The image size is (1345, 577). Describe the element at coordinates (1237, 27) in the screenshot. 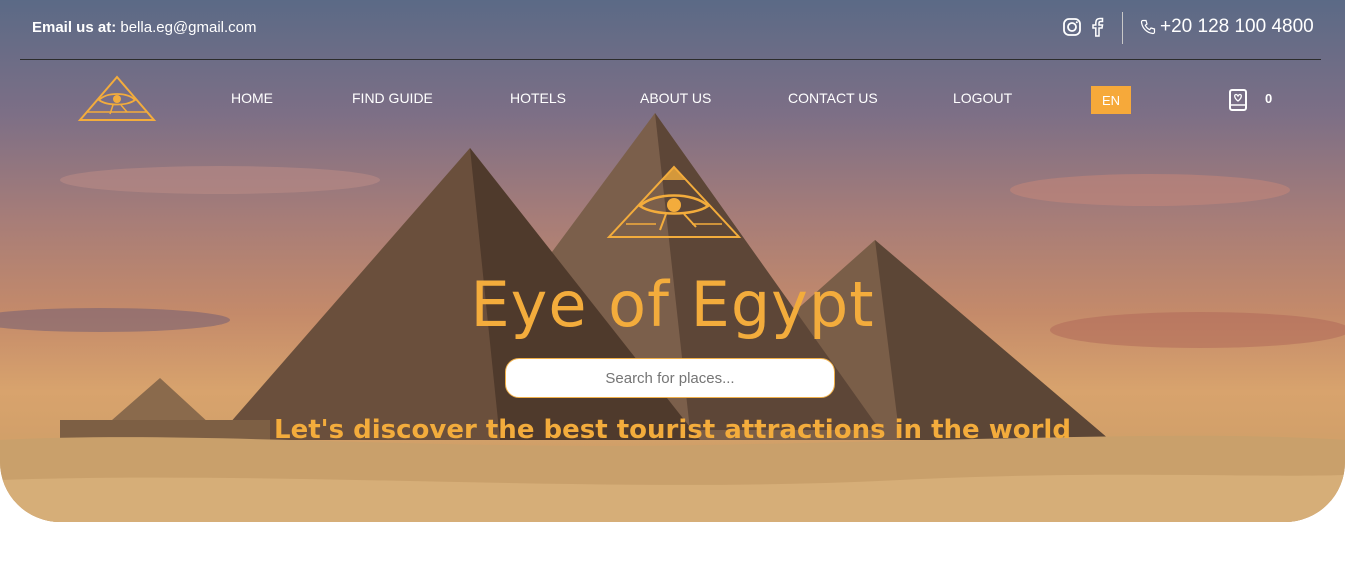

I see `phone-number: +20 128 100 4800` at that location.